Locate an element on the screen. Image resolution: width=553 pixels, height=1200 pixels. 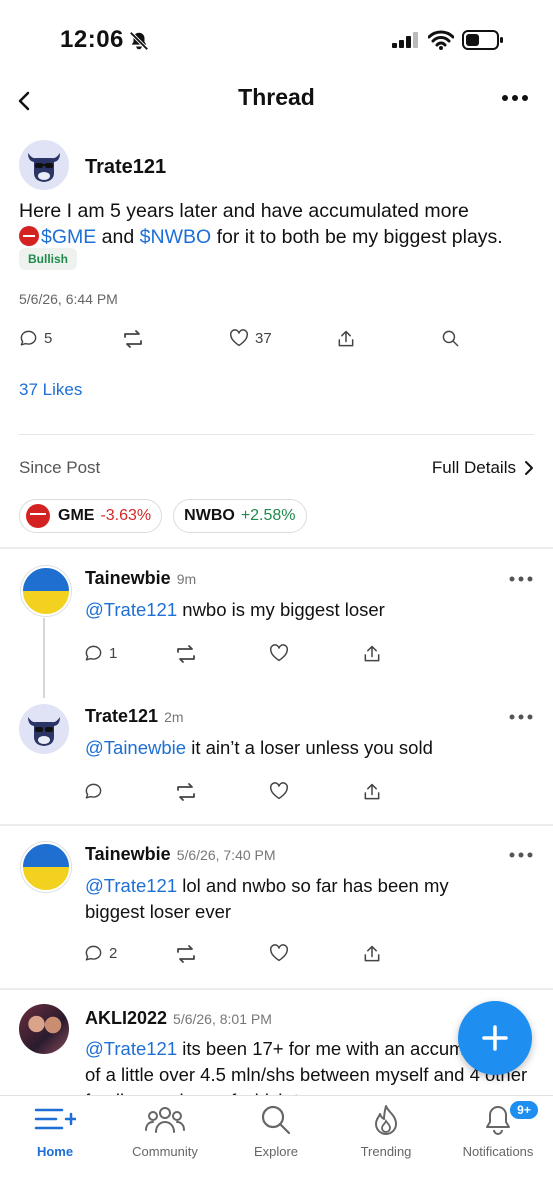
post-timestamp: 5/6/26, 6:44 PM is located at coordinates (68, 299).